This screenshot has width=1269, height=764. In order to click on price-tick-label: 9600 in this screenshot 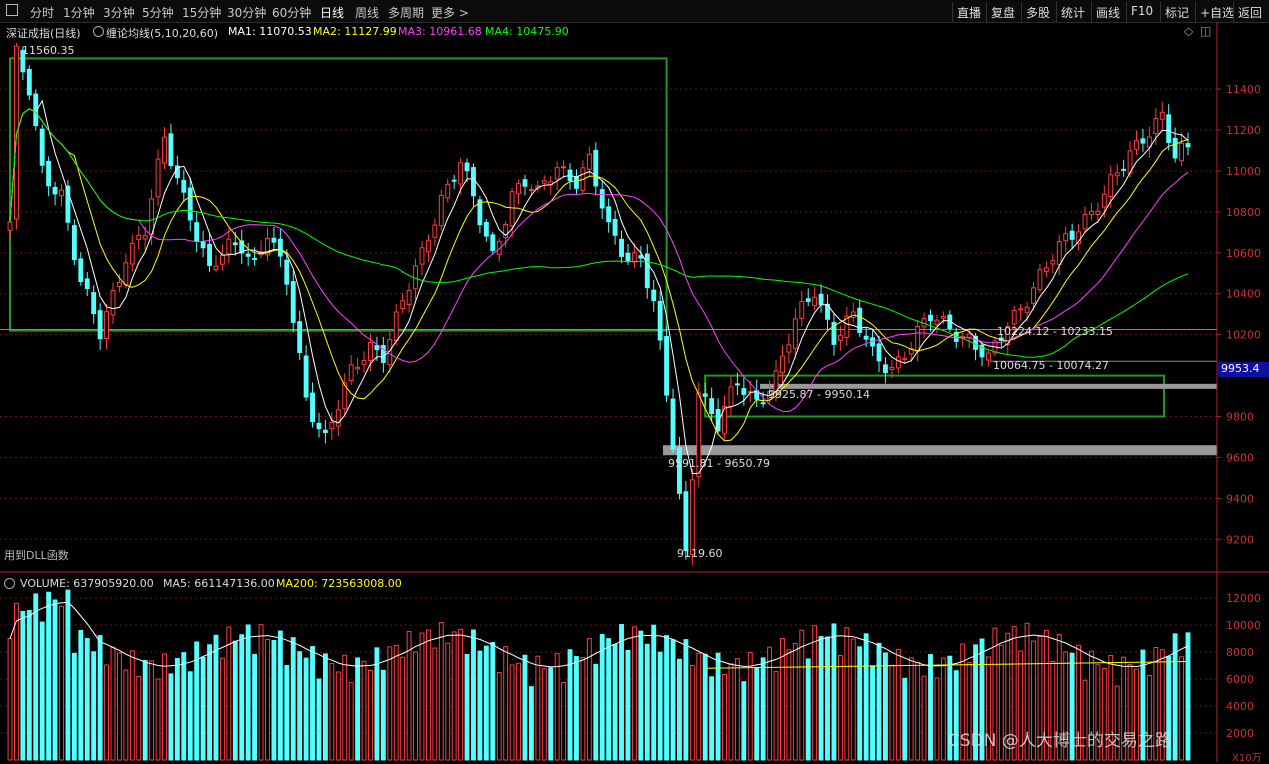, I will do `click(1240, 457)`.